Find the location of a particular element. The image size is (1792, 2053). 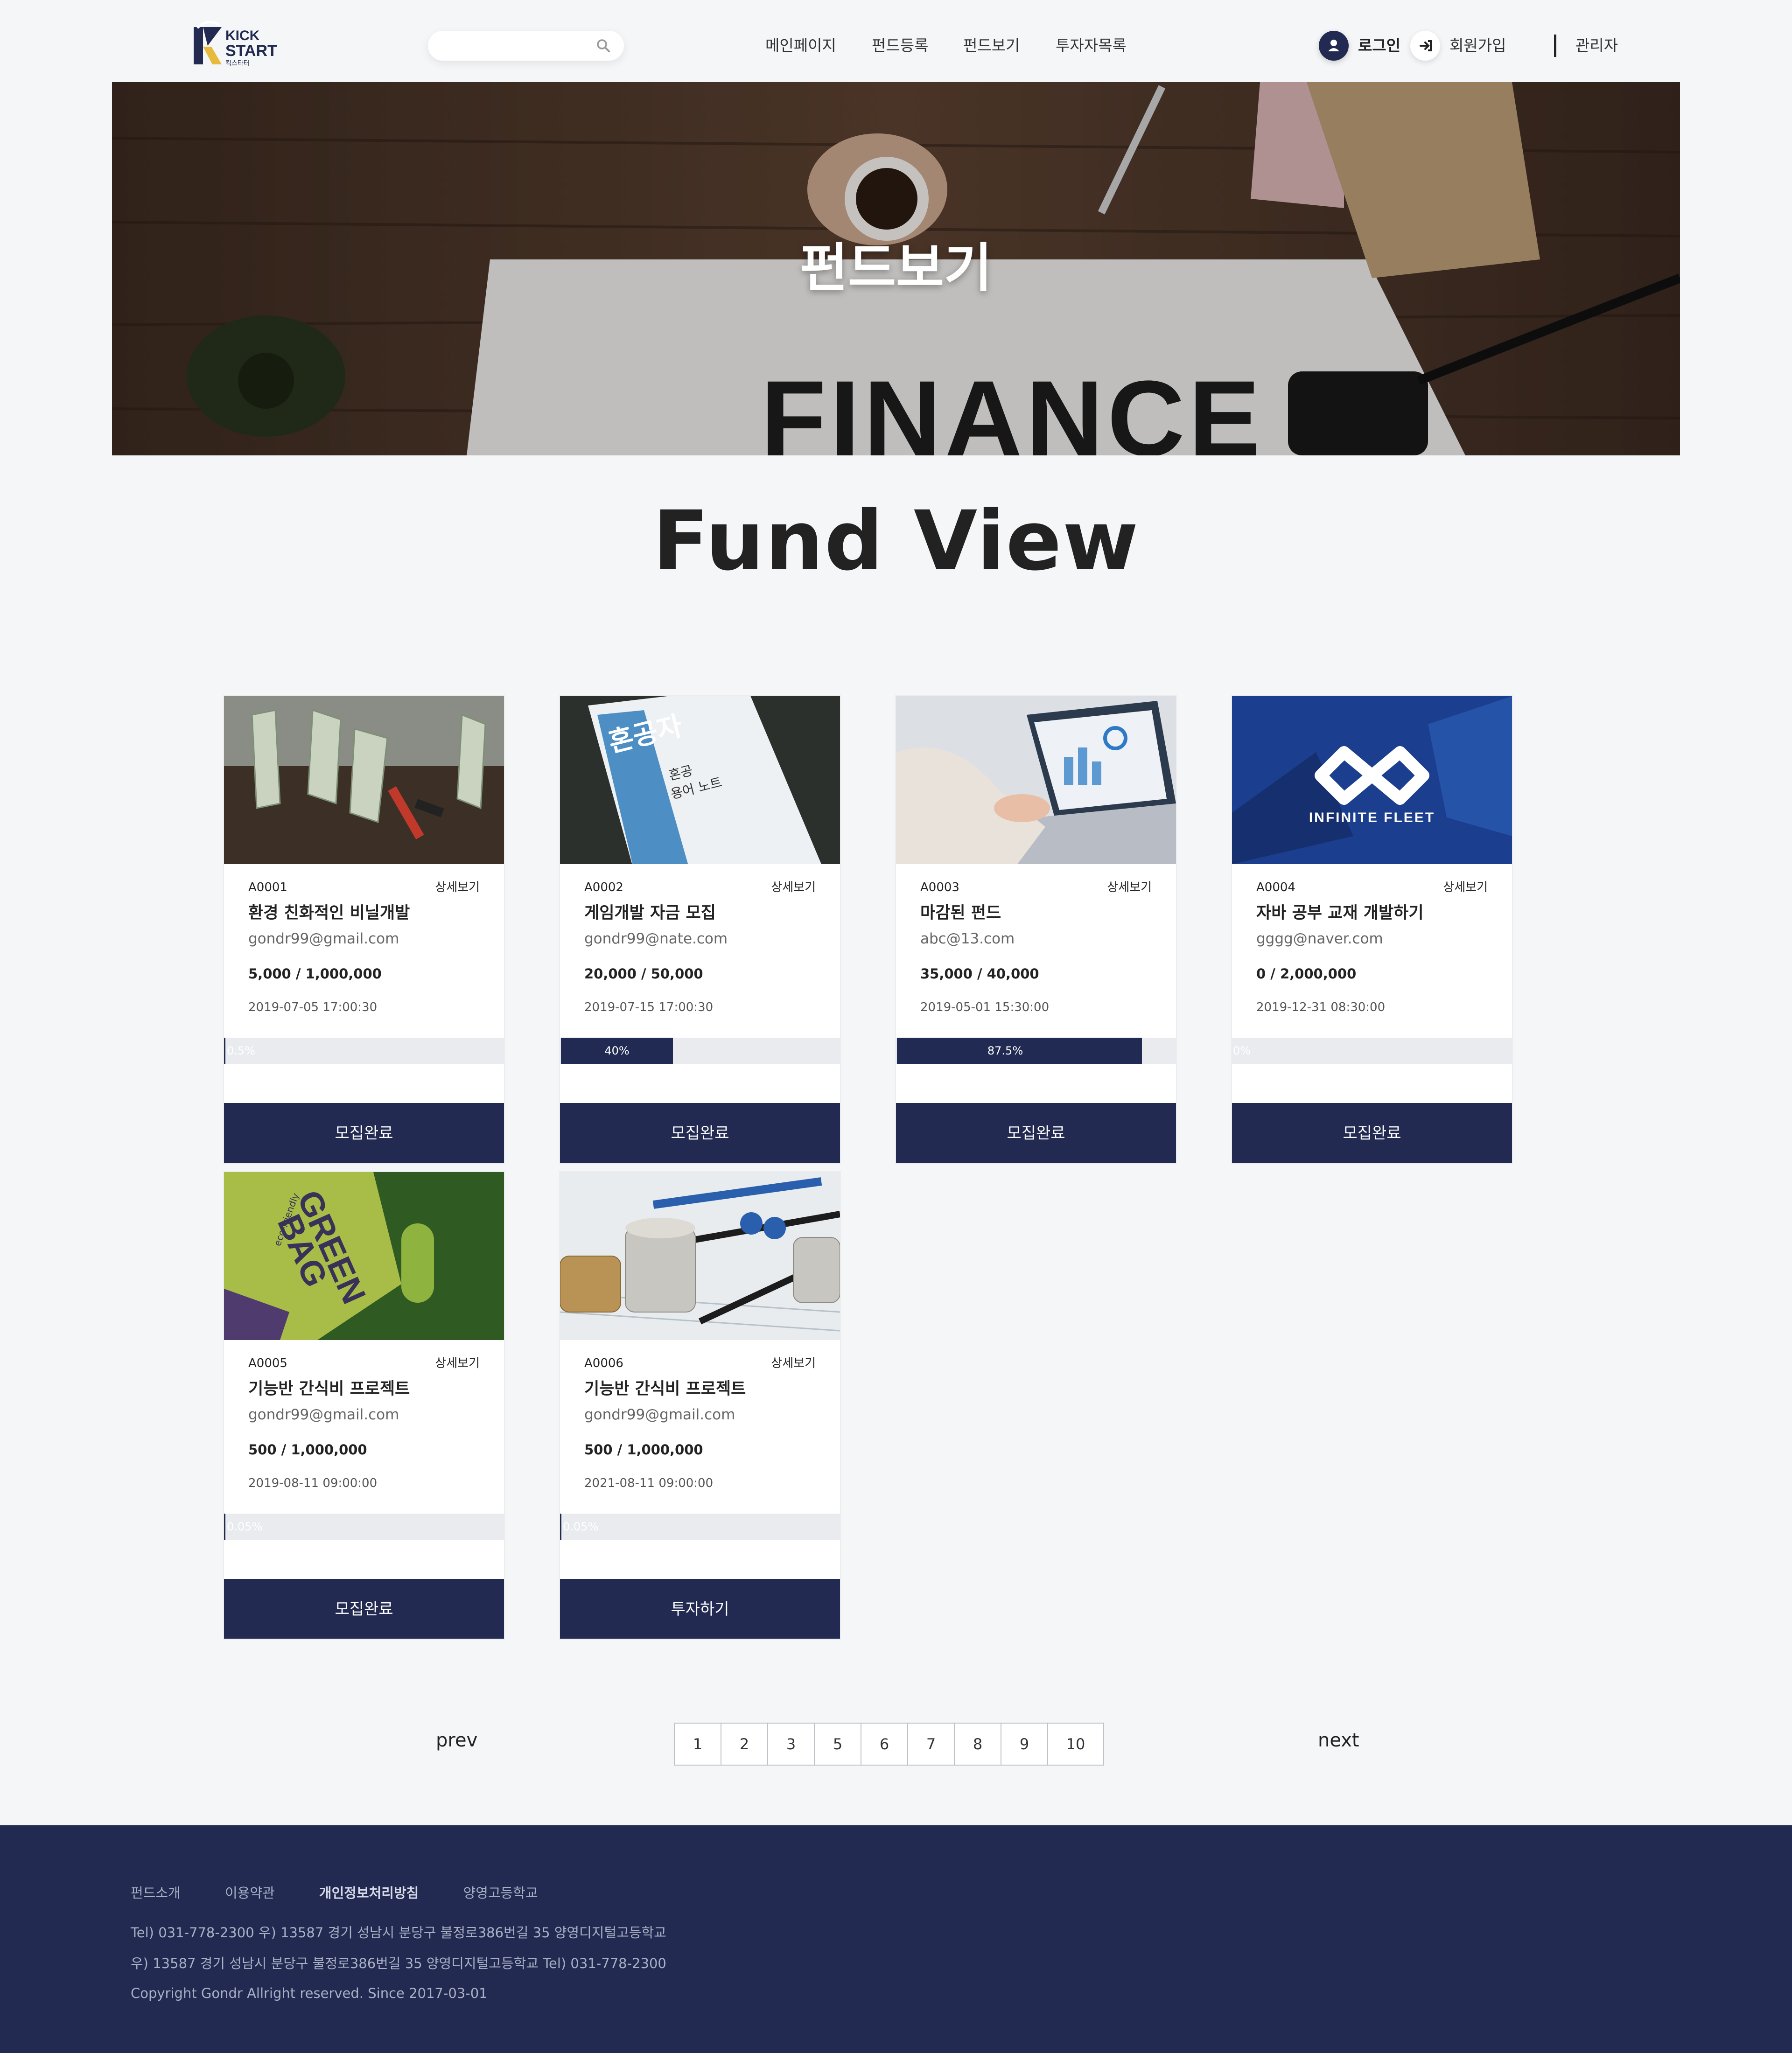

svg-text: KICK is located at coordinates (242, 35).